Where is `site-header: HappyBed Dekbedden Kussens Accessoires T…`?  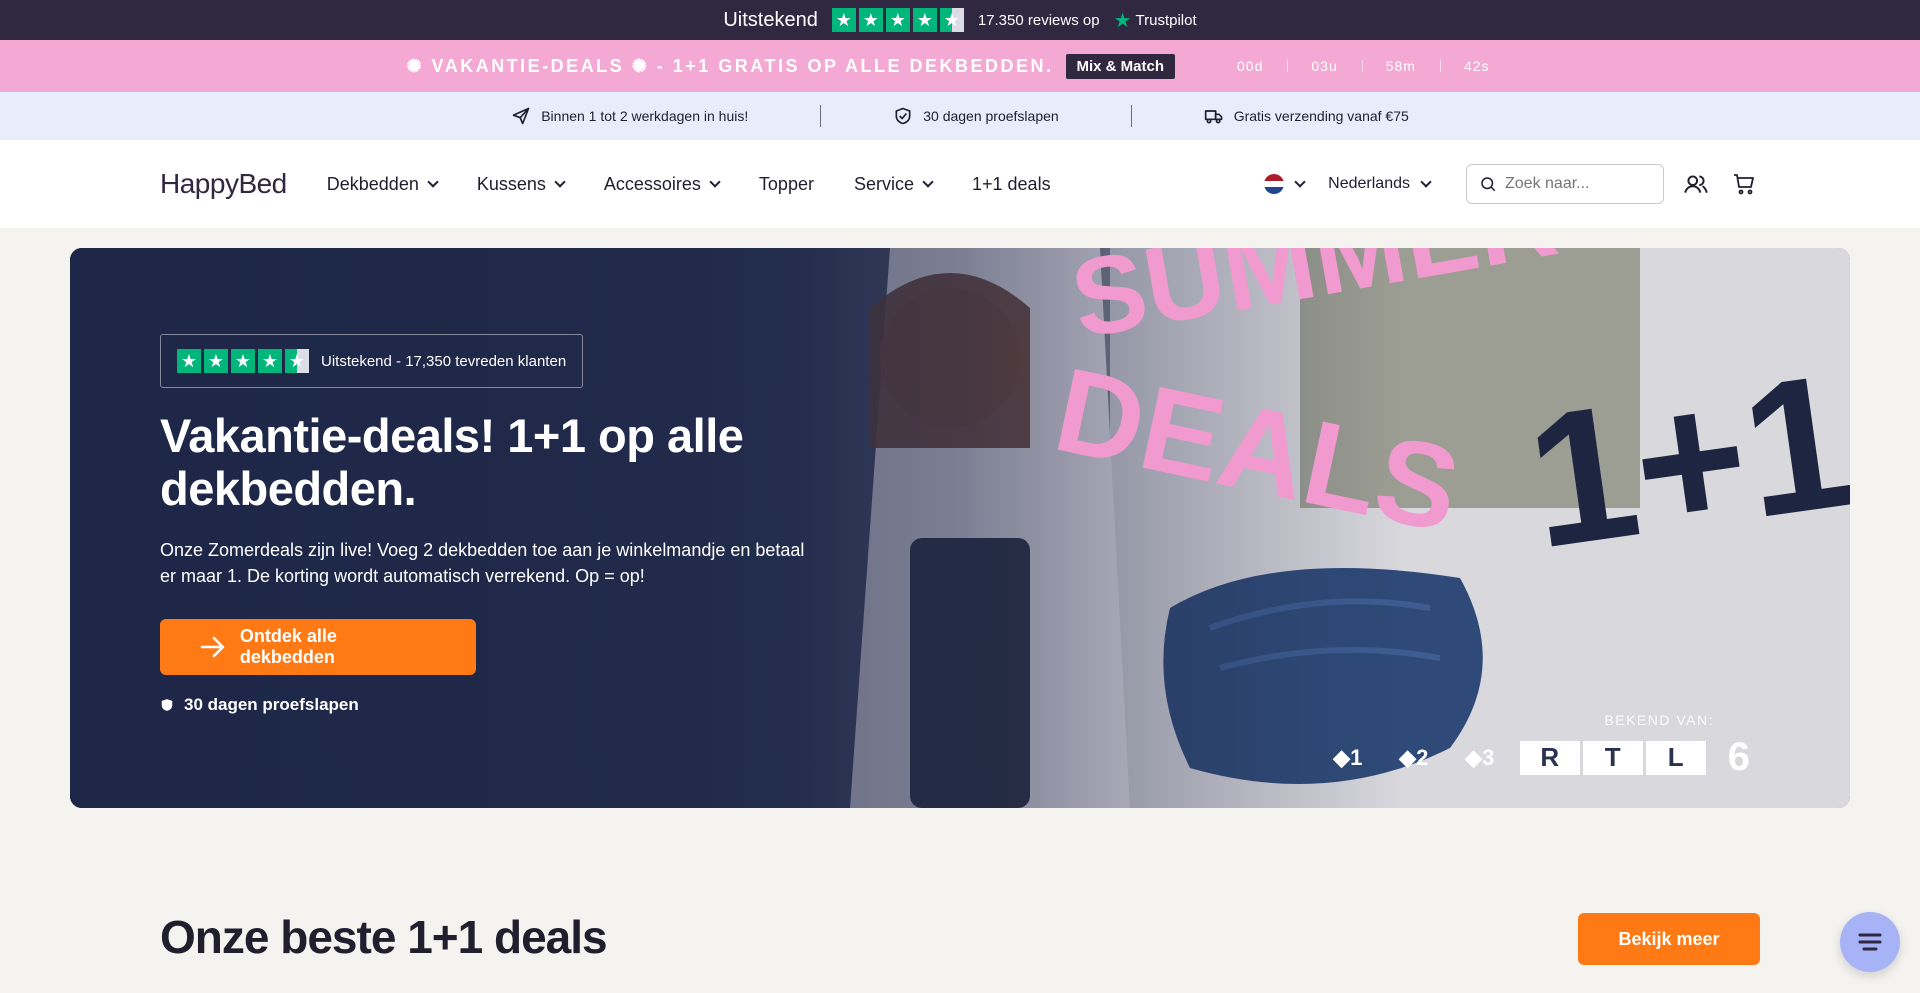
site-header: HappyBed Dekbedden Kussens Accessoires T… is located at coordinates (960, 184).